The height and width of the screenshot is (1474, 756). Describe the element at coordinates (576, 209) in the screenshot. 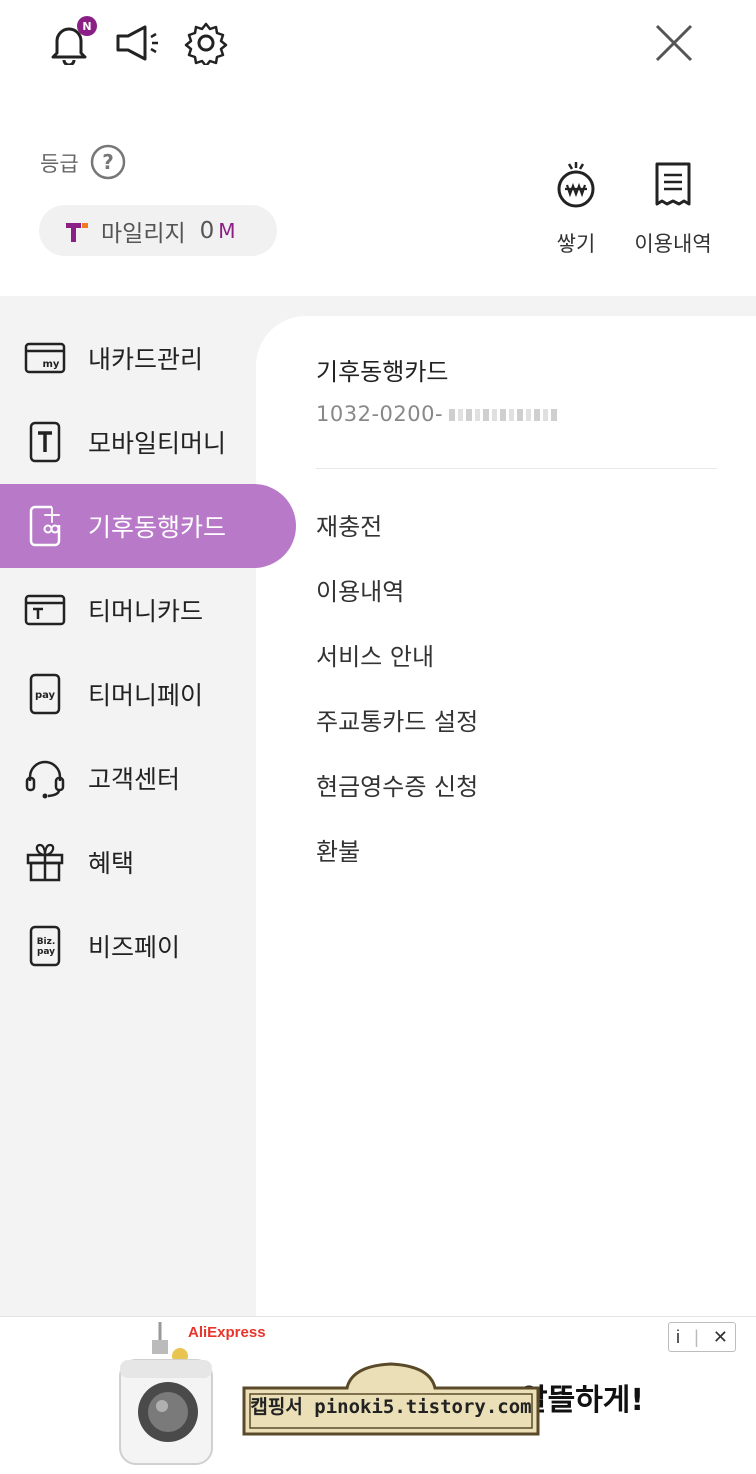

I see `earn-button: 쌓기` at that location.